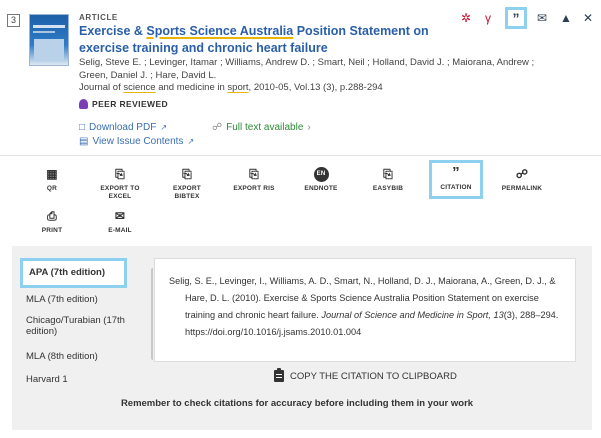  I want to click on zotero-icon: γ, so click(488, 18).